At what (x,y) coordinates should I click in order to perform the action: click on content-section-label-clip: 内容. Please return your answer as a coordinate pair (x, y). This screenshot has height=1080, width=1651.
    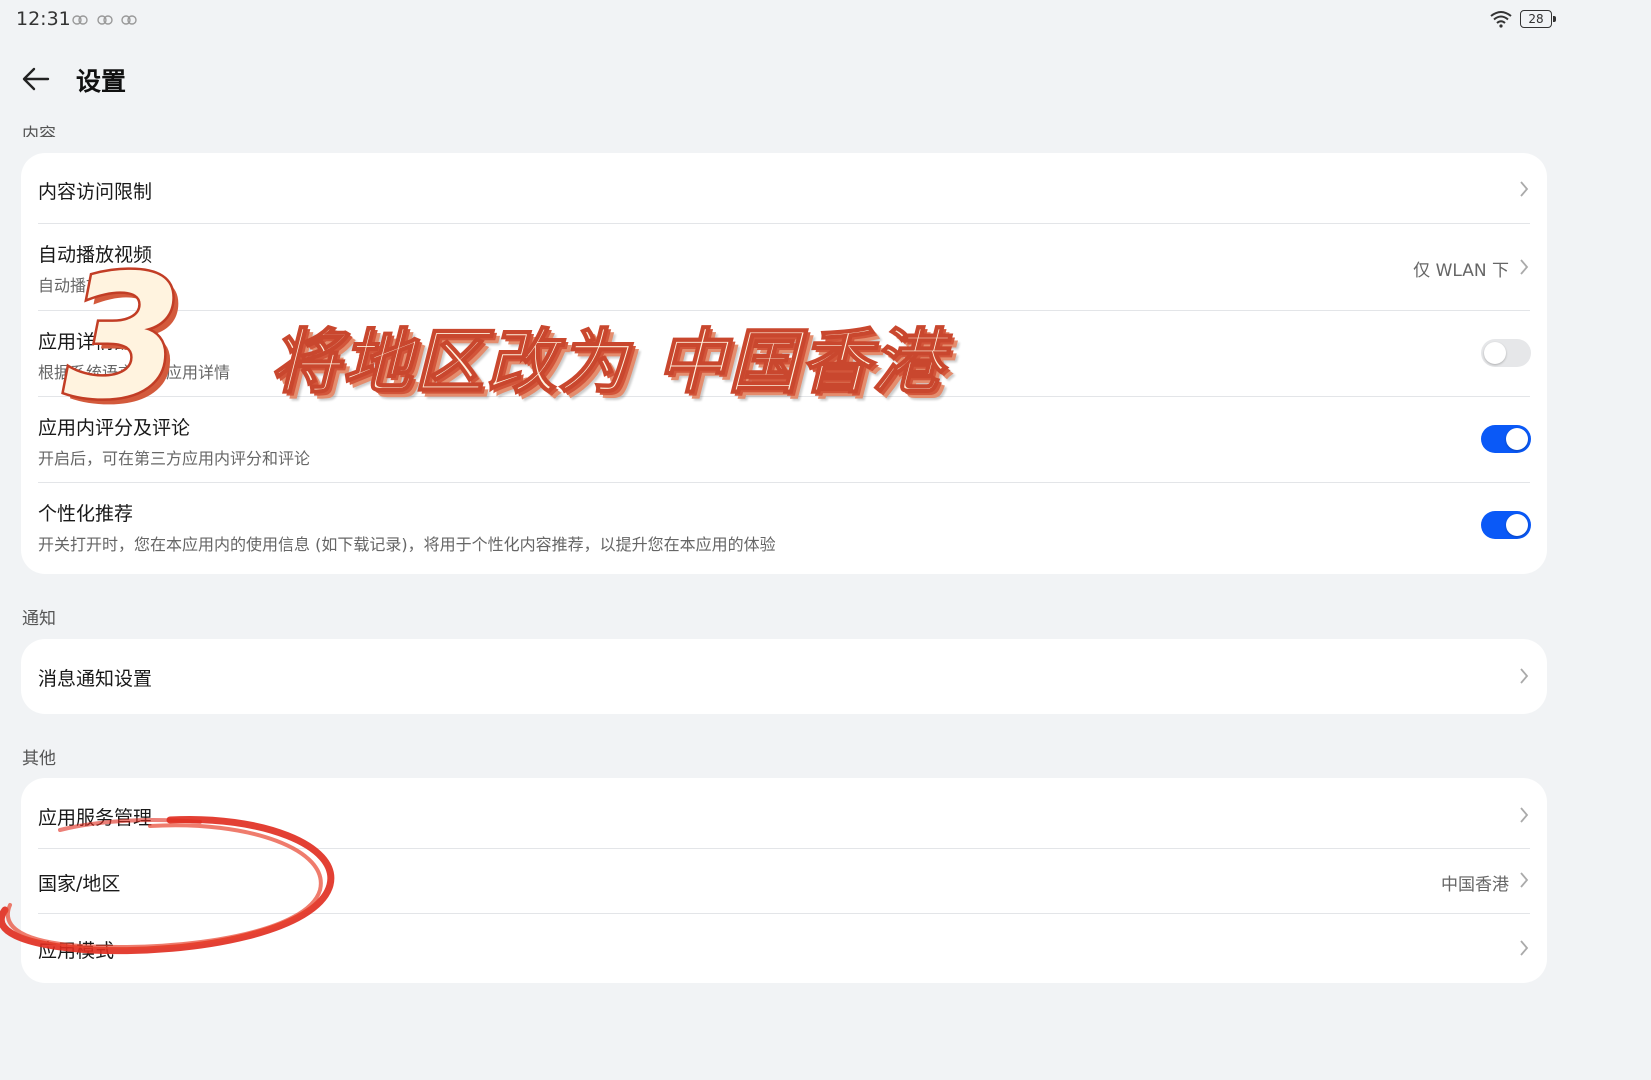
    Looking at the image, I should click on (100, 122).